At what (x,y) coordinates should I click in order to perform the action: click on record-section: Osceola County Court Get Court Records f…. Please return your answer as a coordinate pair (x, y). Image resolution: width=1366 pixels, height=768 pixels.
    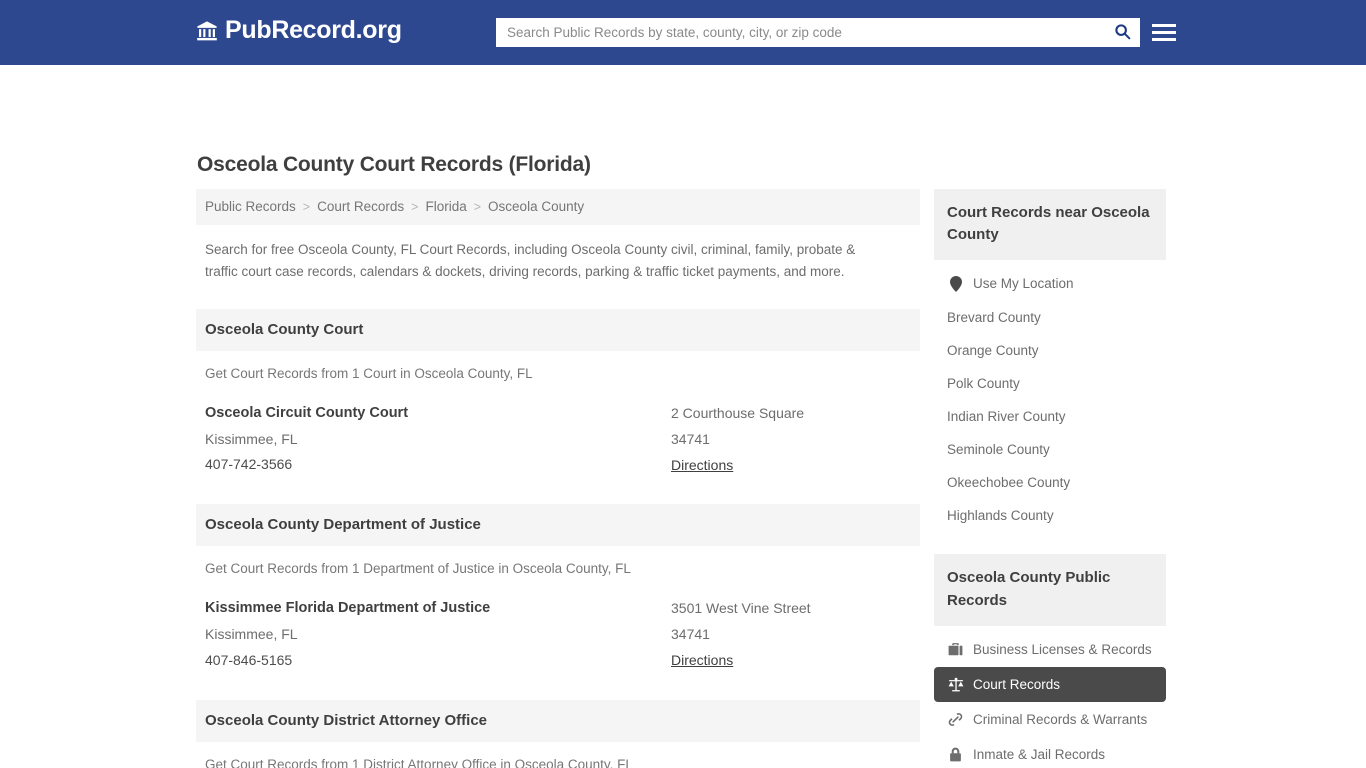
    Looking at the image, I should click on (558, 393).